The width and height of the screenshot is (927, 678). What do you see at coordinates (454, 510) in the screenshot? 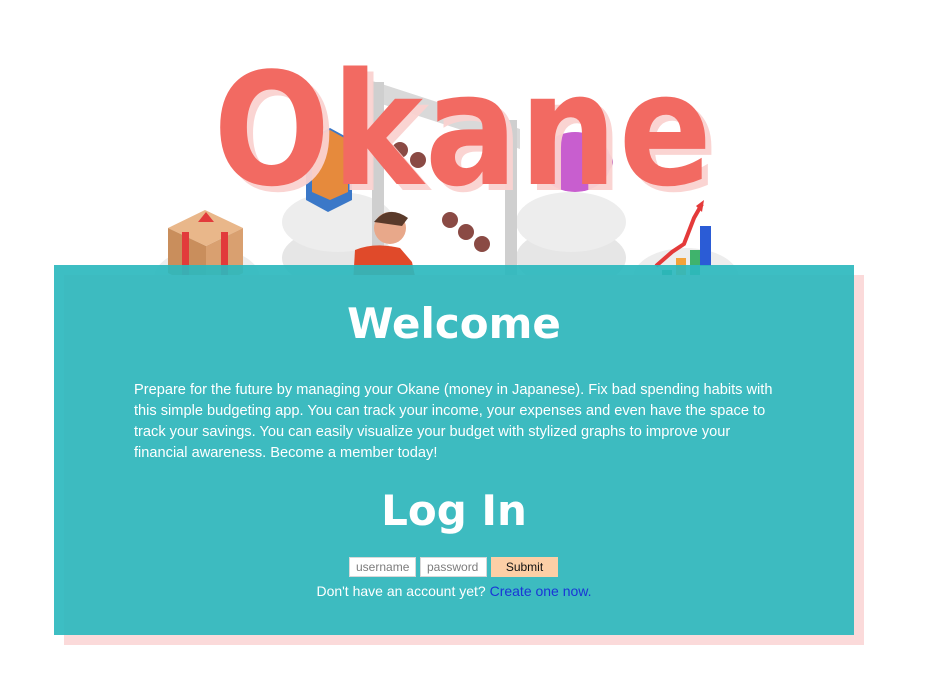
I see `login-heading: Log In` at bounding box center [454, 510].